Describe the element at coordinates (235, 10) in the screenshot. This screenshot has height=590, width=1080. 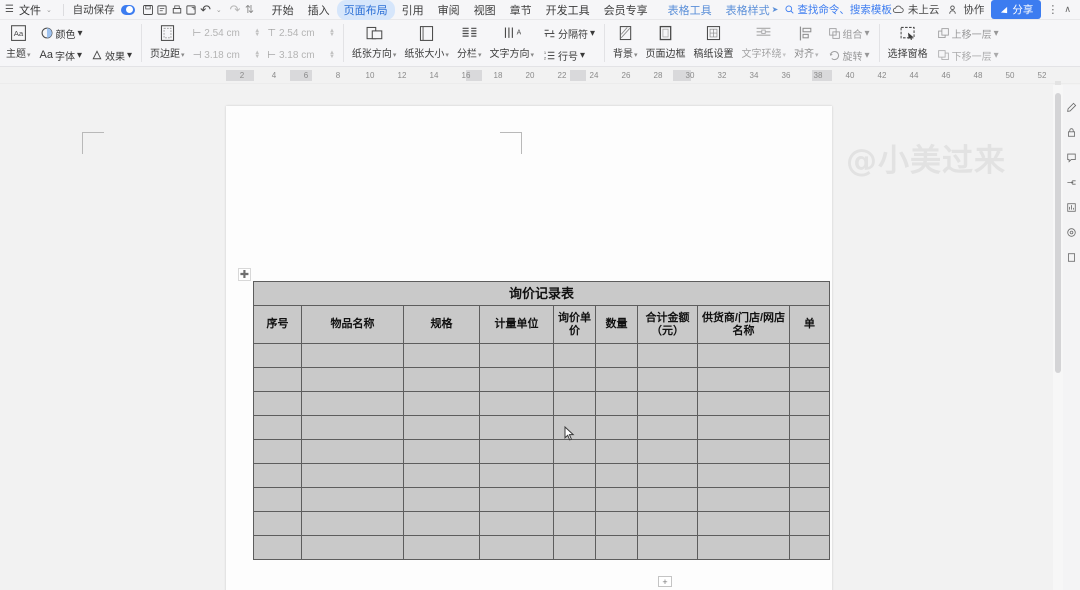
I see `redo-icon: ↷` at that location.